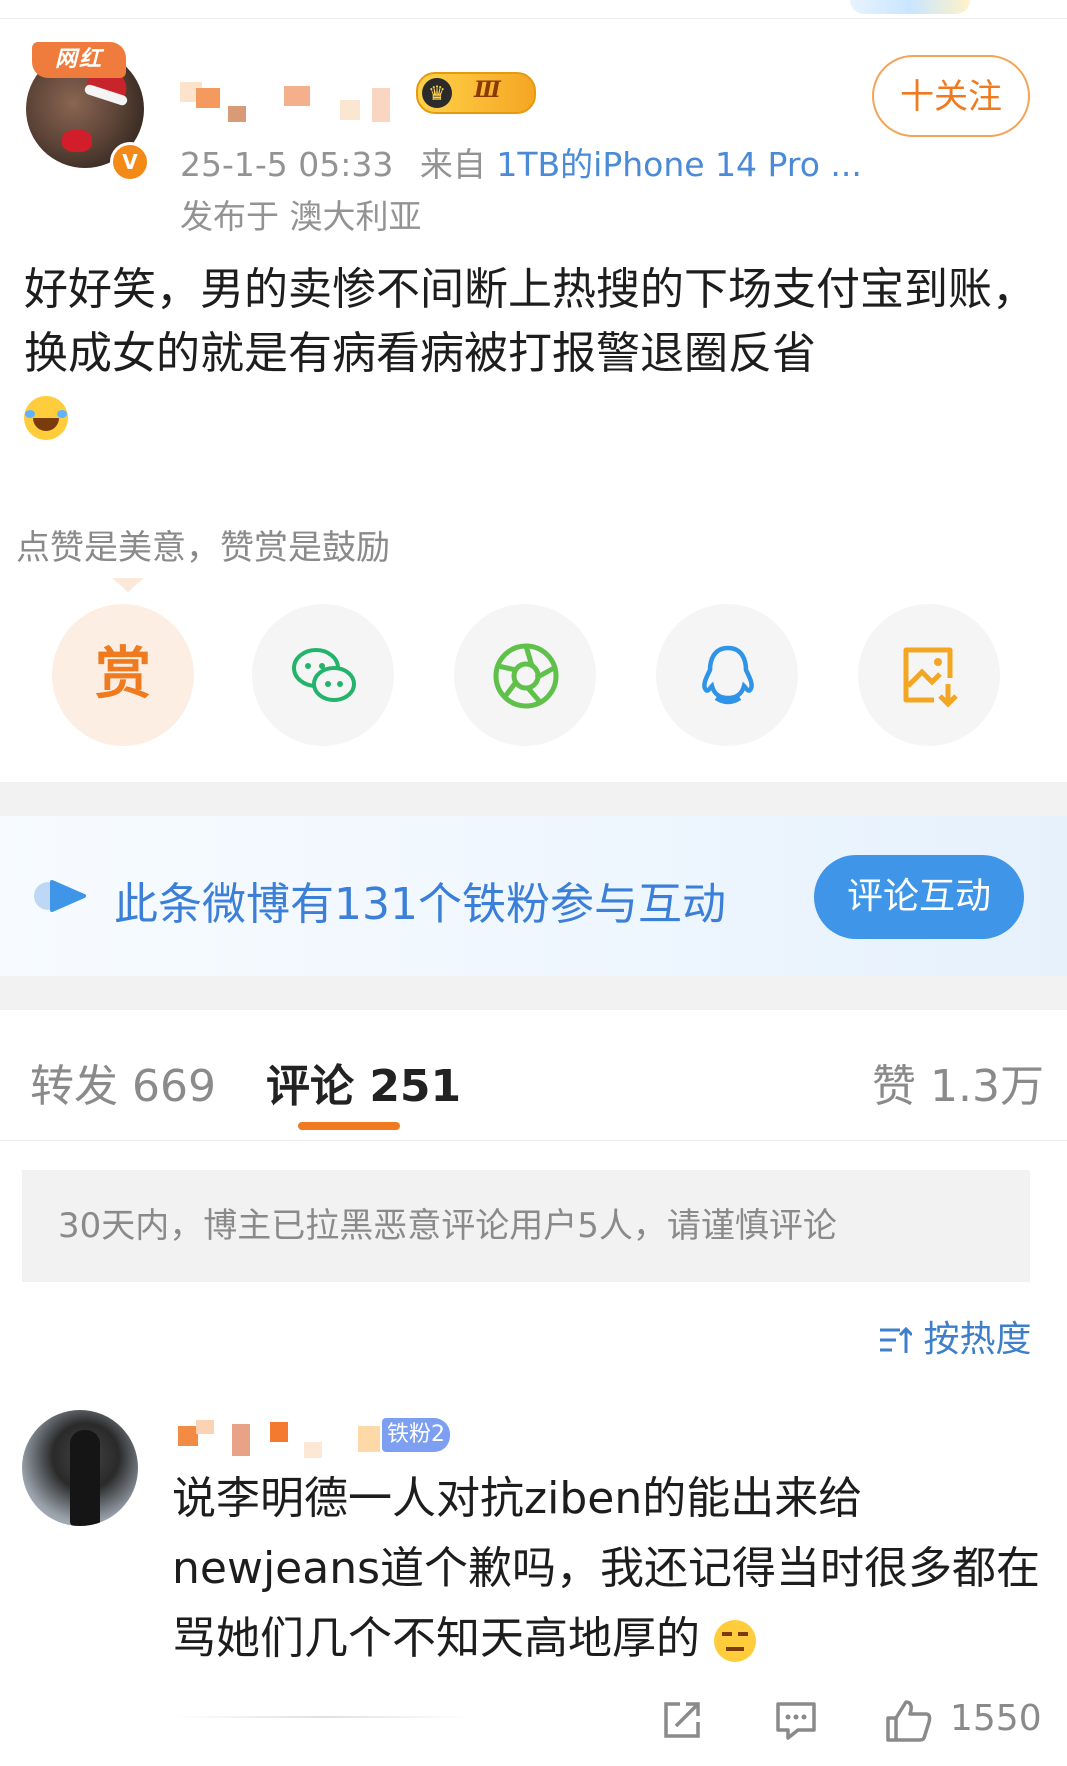  What do you see at coordinates (60, 896) in the screenshot?
I see `fans-interaction-icon` at bounding box center [60, 896].